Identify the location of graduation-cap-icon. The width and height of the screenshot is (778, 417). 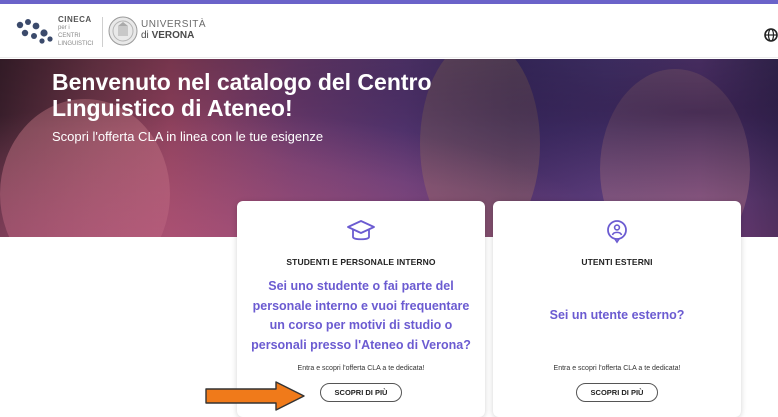
(361, 230).